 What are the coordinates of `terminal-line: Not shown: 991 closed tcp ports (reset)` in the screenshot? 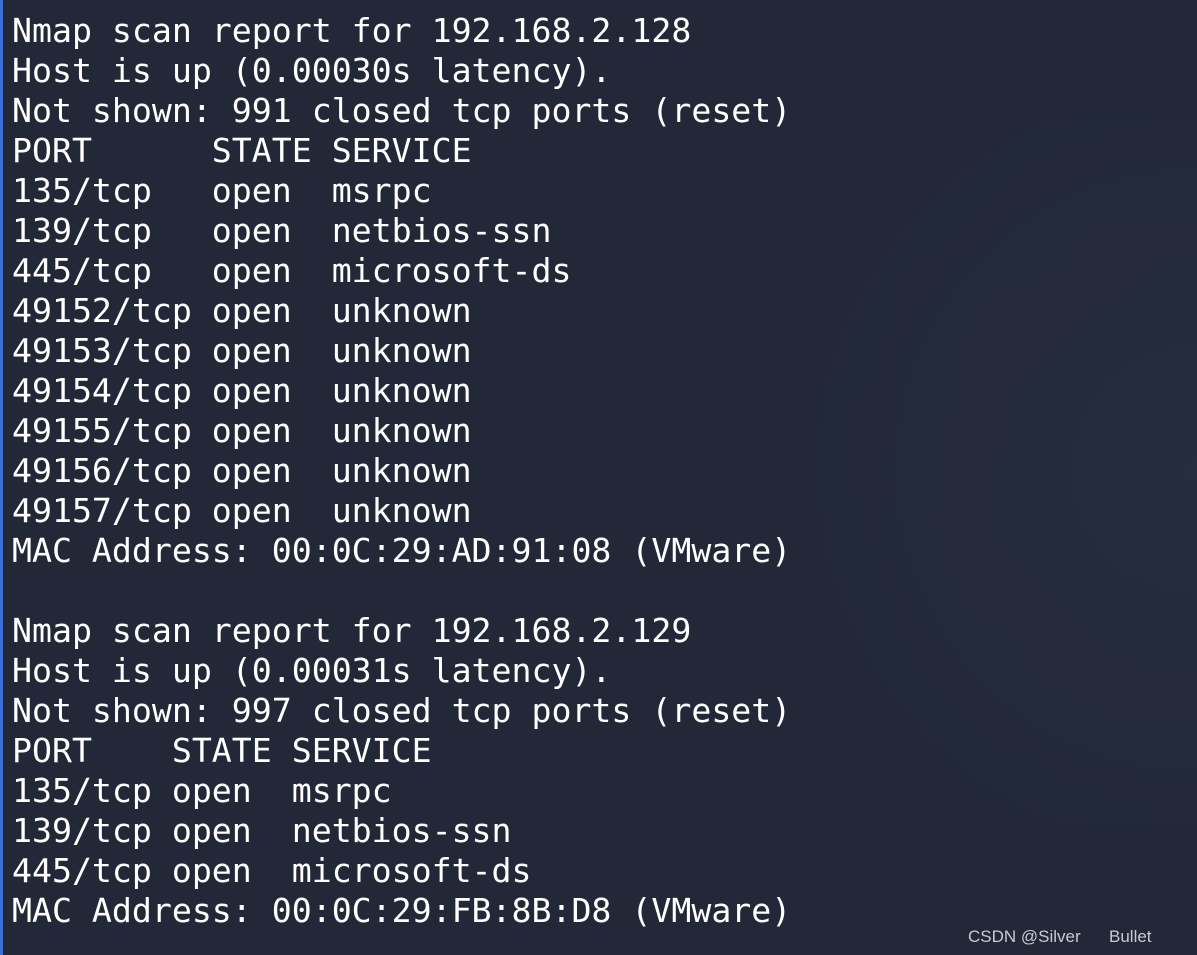 It's located at (402, 110).